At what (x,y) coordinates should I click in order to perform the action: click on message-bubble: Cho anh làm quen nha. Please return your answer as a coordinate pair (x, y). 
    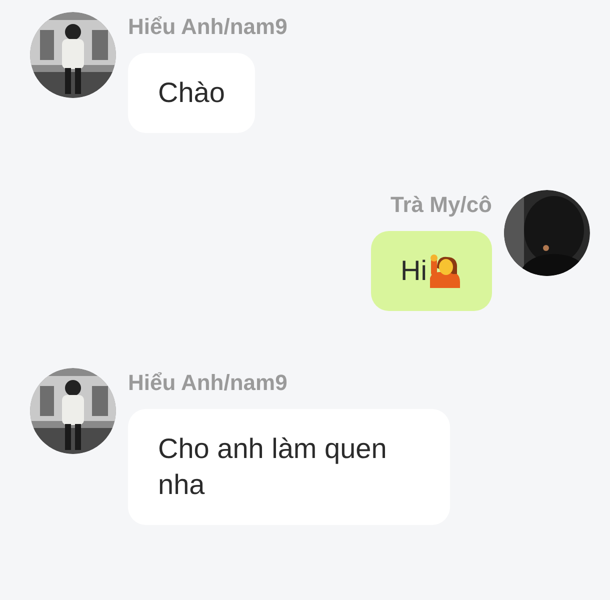
    Looking at the image, I should click on (289, 467).